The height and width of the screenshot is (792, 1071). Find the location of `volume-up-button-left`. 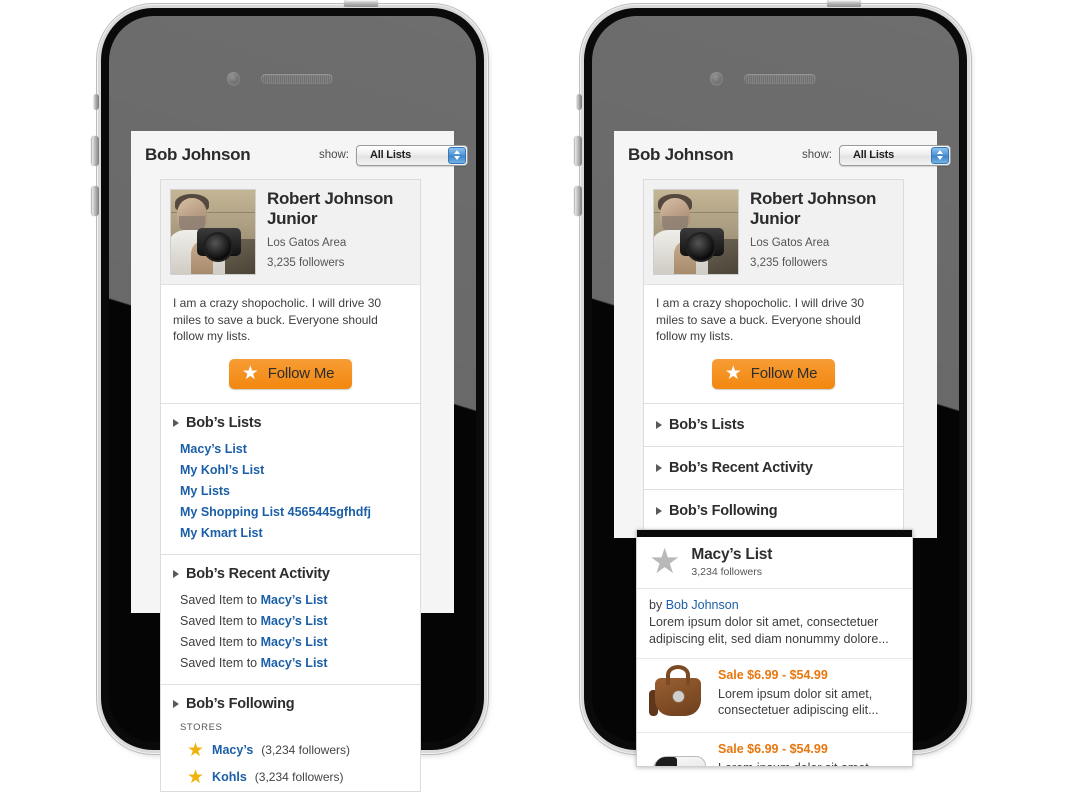

volume-up-button-left is located at coordinates (95, 151).